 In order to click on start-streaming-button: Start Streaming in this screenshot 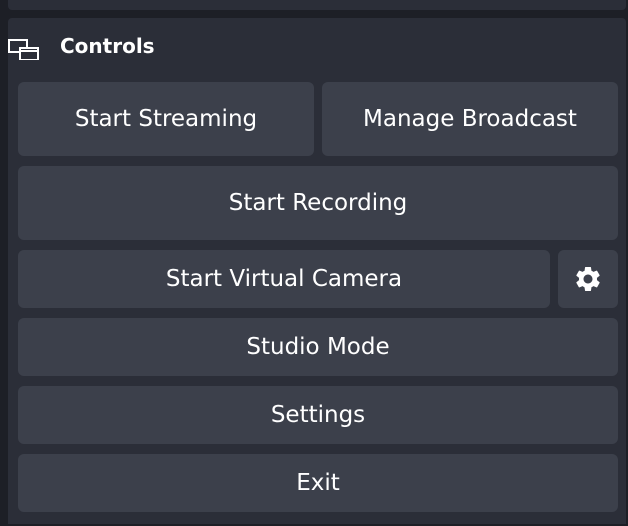, I will do `click(166, 119)`.